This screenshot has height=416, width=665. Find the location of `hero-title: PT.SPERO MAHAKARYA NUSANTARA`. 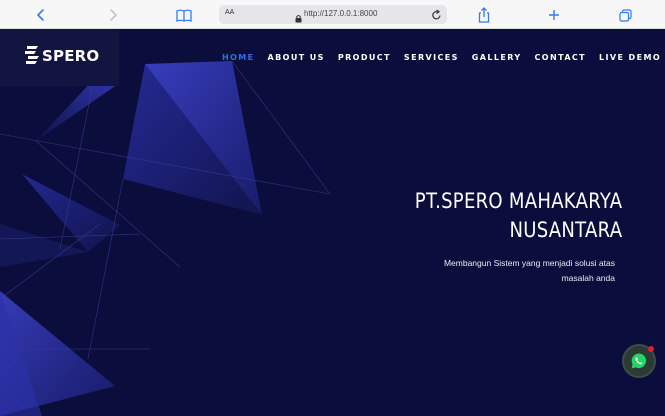

hero-title: PT.SPERO MAHAKARYA NUSANTARA is located at coordinates (518, 216).